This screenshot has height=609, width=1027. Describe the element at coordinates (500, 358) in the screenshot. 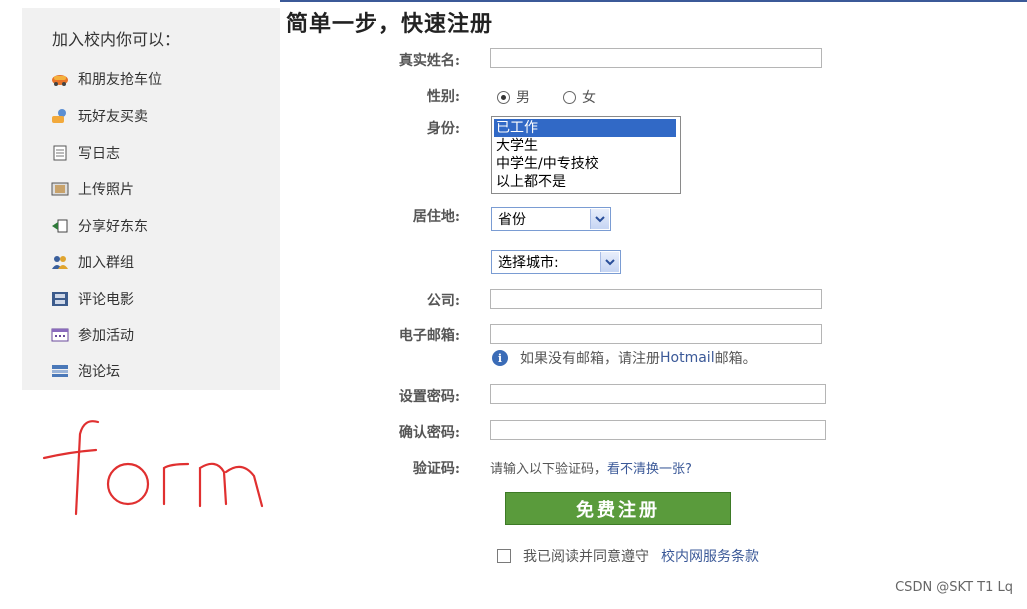

I see `info-icon: i` at that location.